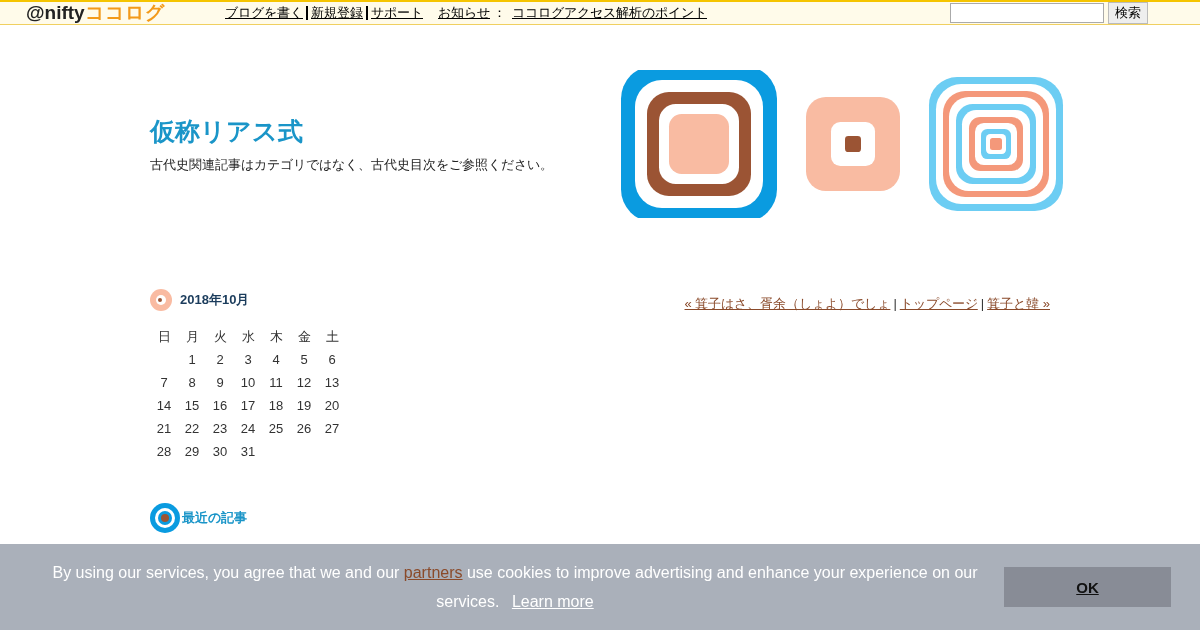  Describe the element at coordinates (220, 405) in the screenshot. I see `calendar-day: 16` at that location.